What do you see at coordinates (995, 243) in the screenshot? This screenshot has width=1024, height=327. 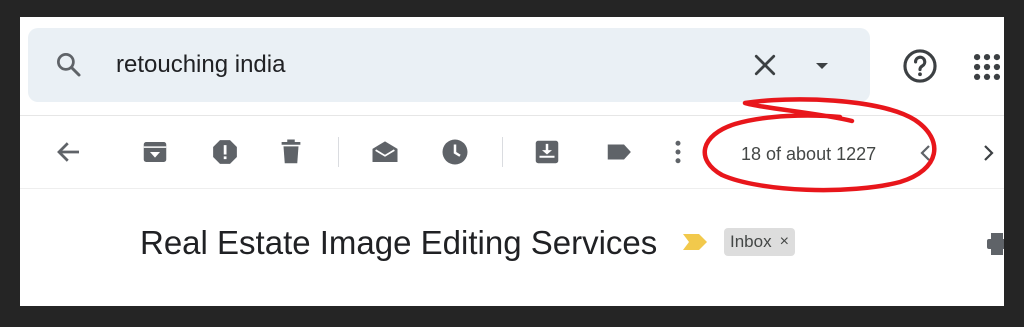 I see `print-icon` at bounding box center [995, 243].